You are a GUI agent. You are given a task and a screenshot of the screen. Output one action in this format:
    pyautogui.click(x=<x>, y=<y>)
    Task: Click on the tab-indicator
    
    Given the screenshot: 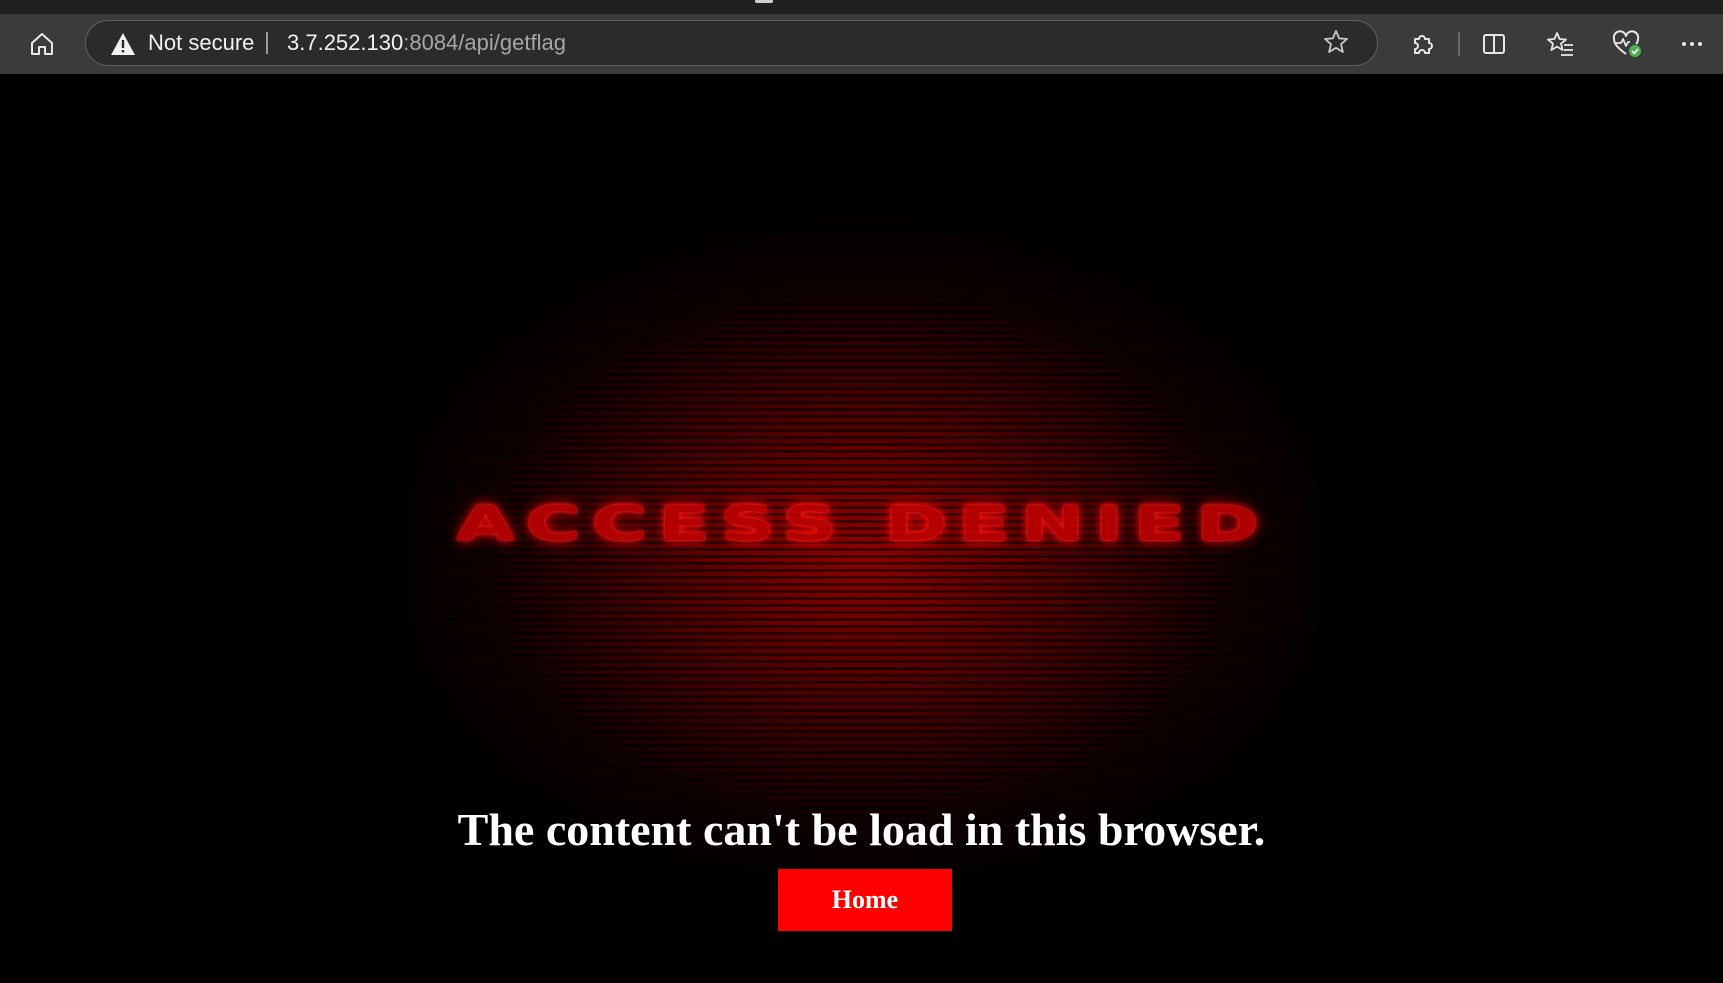 What is the action you would take?
    pyautogui.click(x=764, y=1)
    